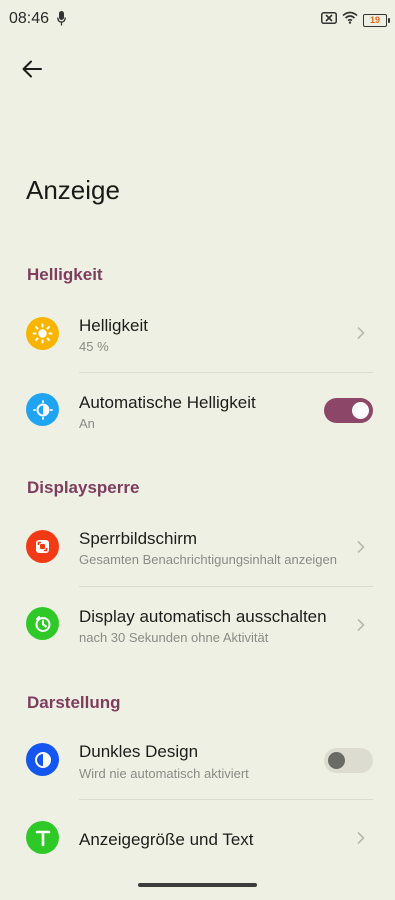  What do you see at coordinates (376, 20) in the screenshot?
I see `battery-icon: 19` at bounding box center [376, 20].